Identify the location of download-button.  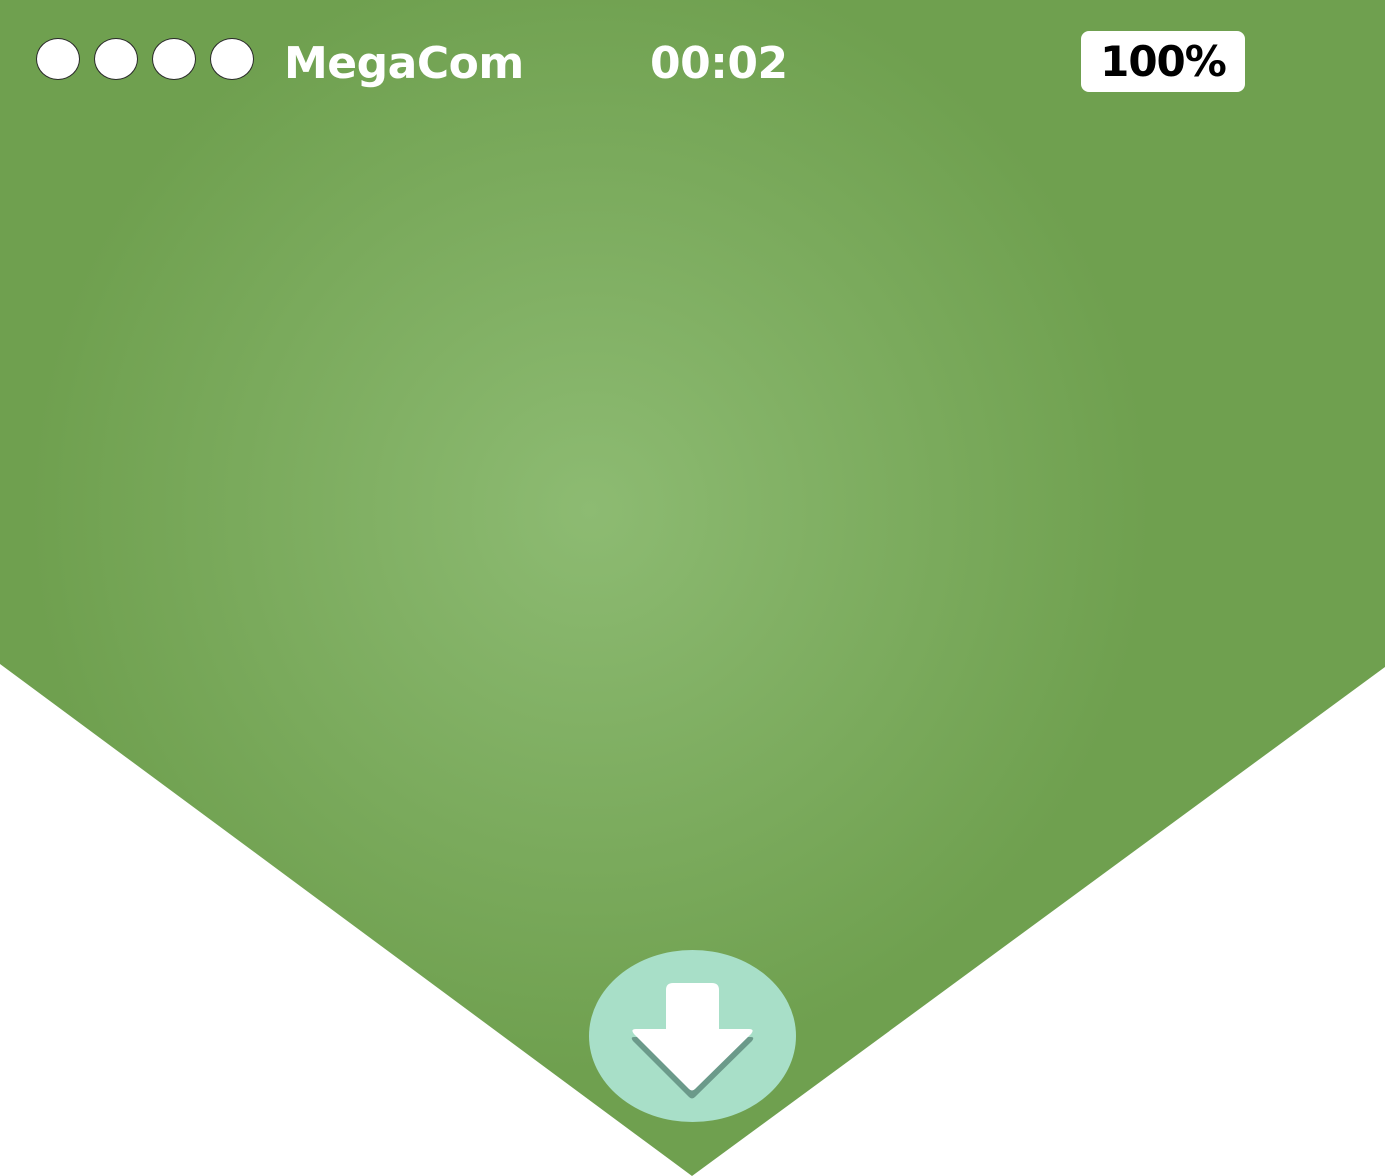
(692, 1036).